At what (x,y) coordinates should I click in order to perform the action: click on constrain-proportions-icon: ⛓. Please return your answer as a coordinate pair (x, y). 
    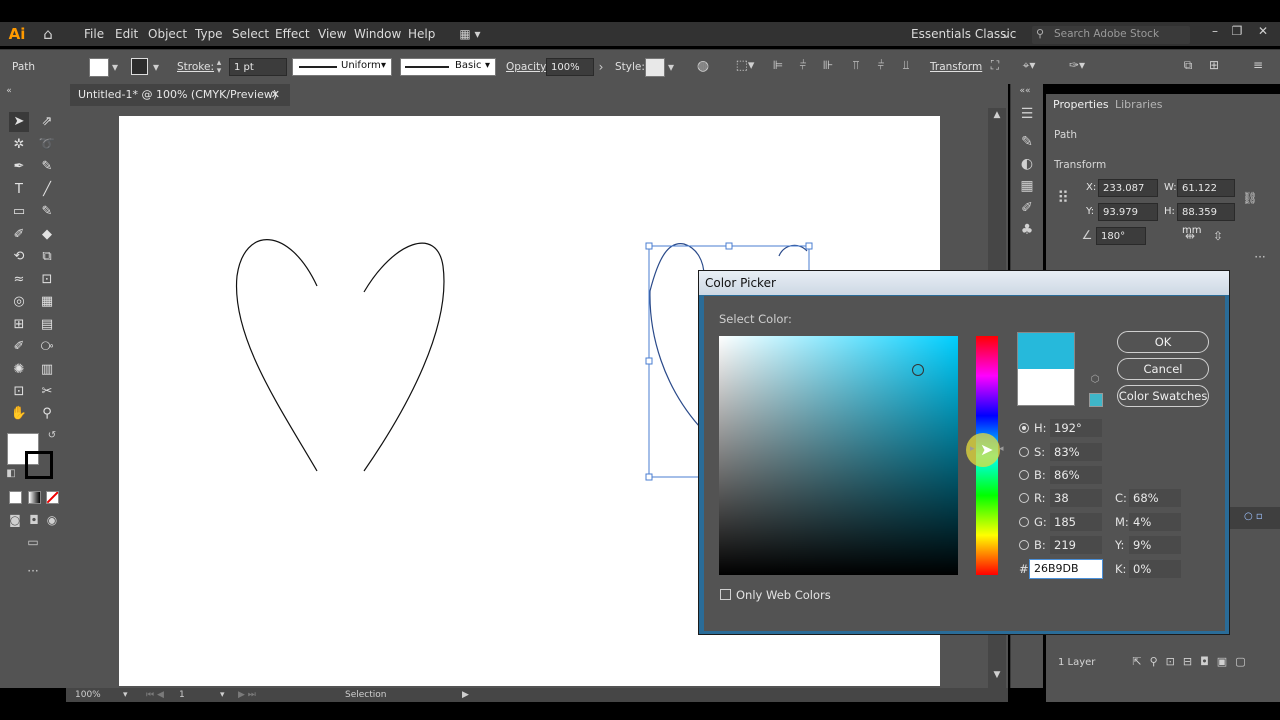
    Looking at the image, I should click on (1250, 198).